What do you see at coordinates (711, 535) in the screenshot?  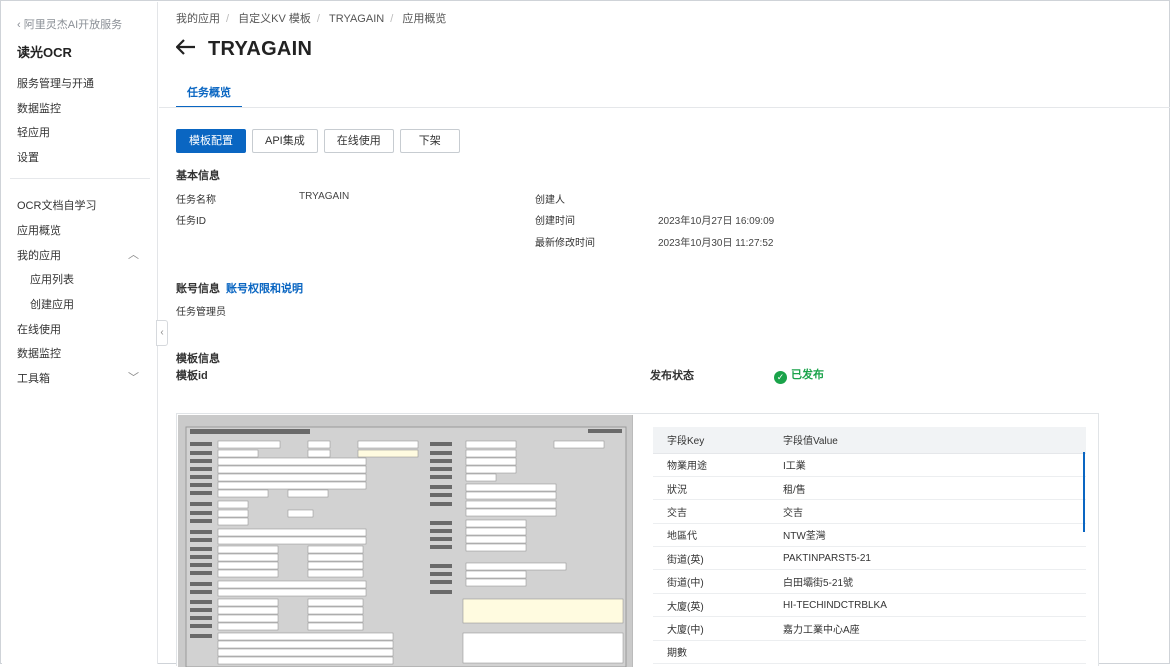 I see `field-key: 地區代` at bounding box center [711, 535].